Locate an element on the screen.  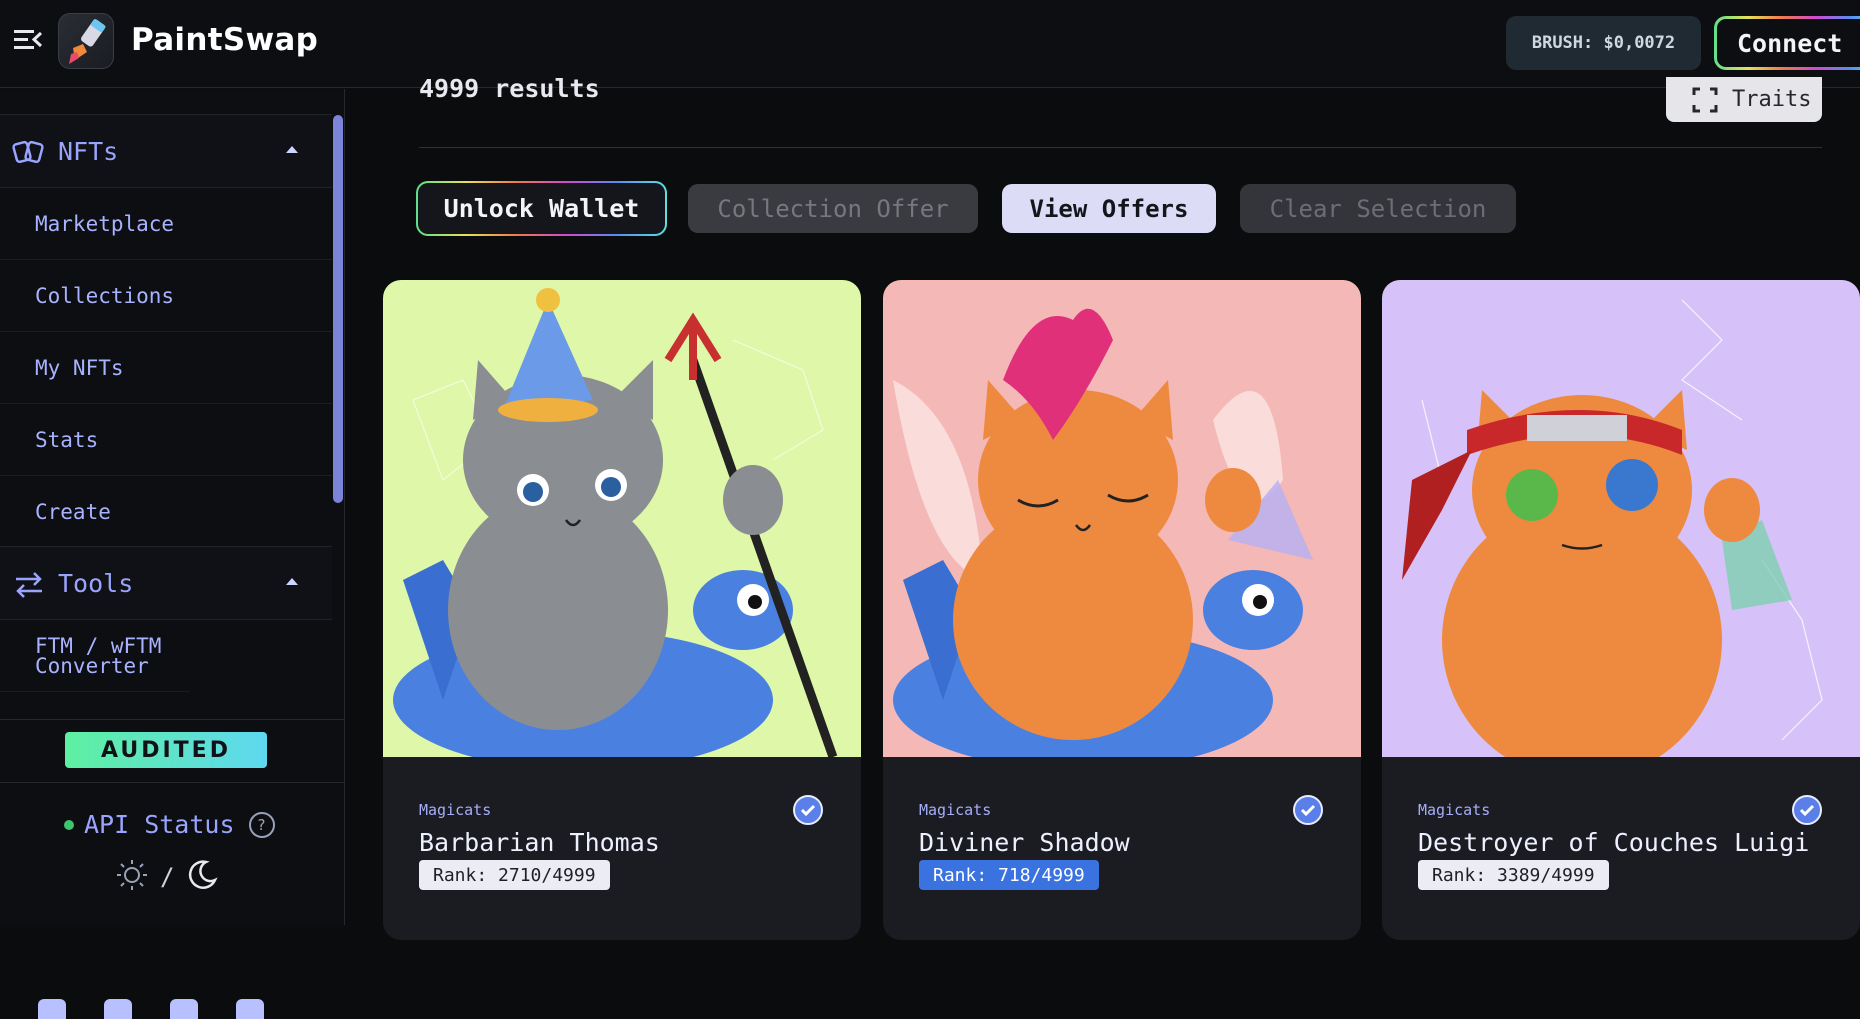
nft-card-meta: Magicats Diviner Shadow Rank: 718/4999 is located at coordinates (1122, 848).